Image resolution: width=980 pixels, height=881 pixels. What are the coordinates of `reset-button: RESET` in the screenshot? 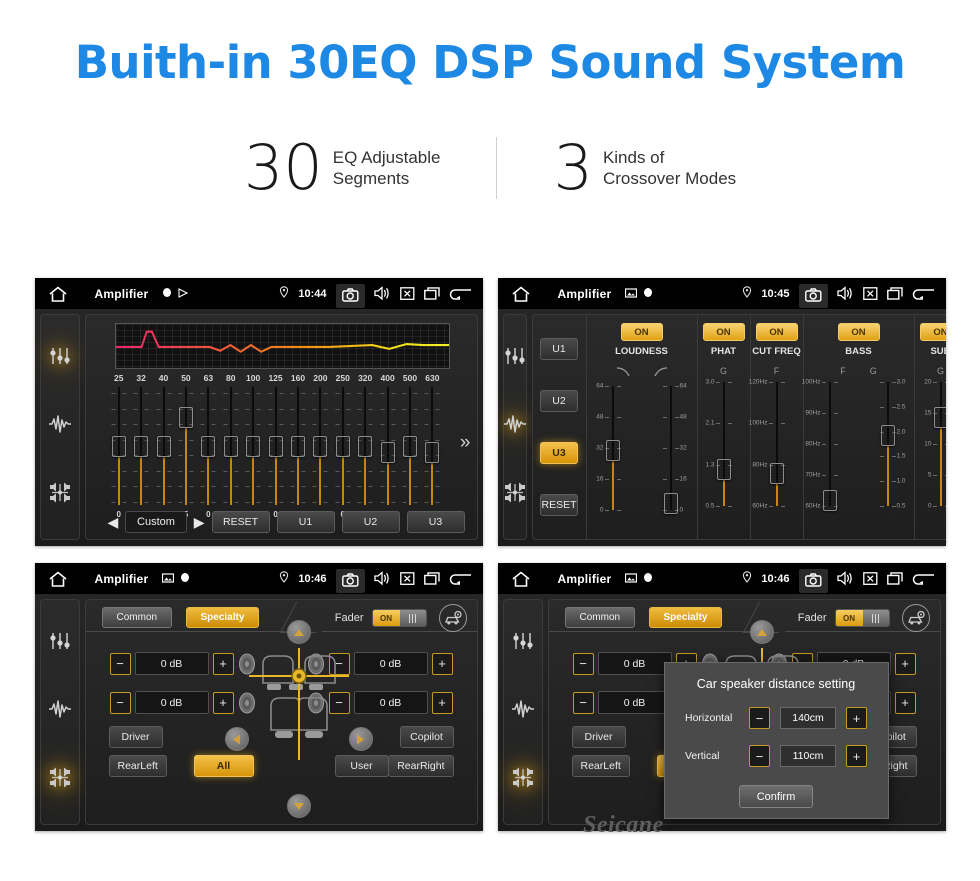 It's located at (240, 522).